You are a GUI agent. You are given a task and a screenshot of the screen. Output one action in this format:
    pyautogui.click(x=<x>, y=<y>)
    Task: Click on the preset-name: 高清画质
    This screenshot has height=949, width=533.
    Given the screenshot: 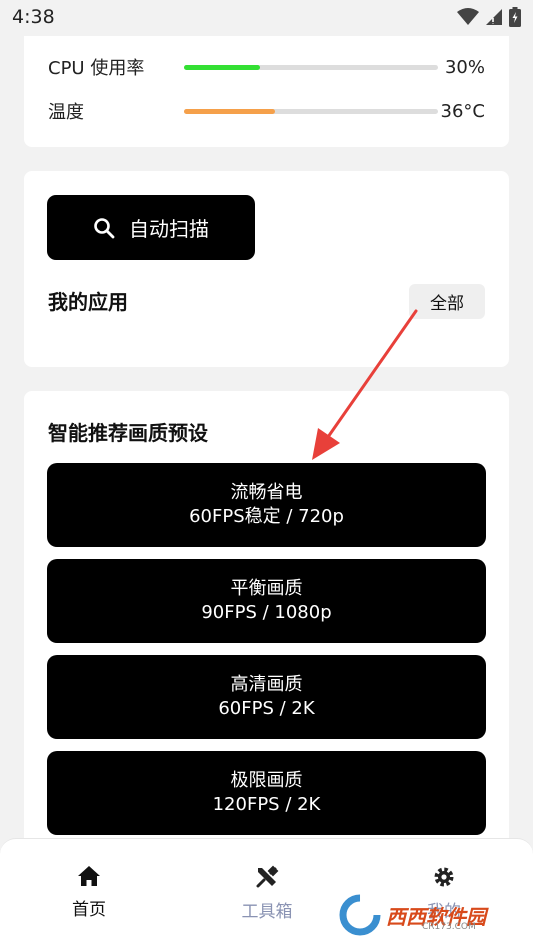 What is the action you would take?
    pyautogui.click(x=266, y=684)
    